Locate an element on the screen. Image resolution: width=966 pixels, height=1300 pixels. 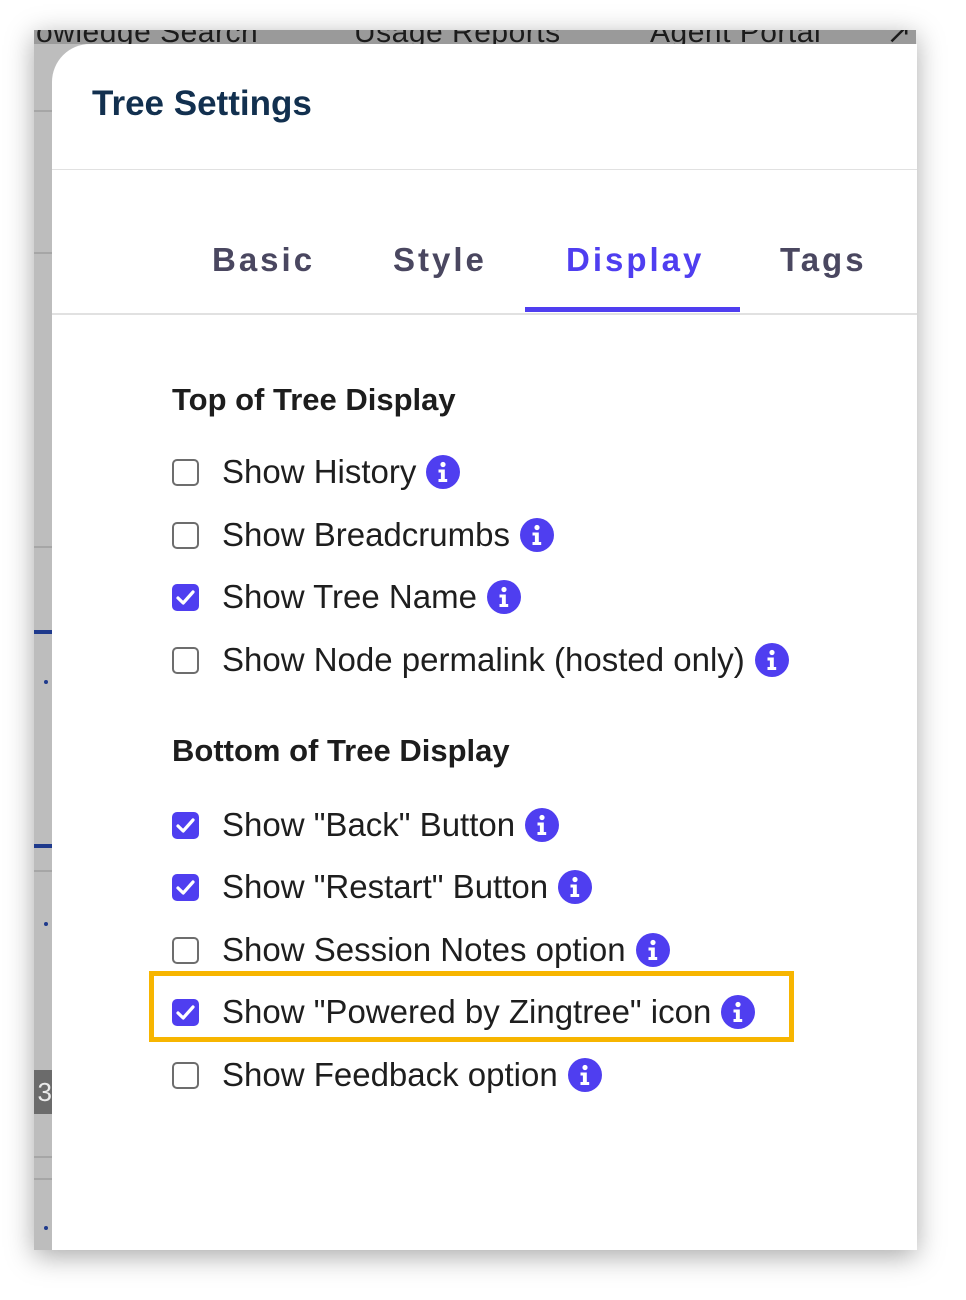
active-tab-indicator is located at coordinates (632, 309).